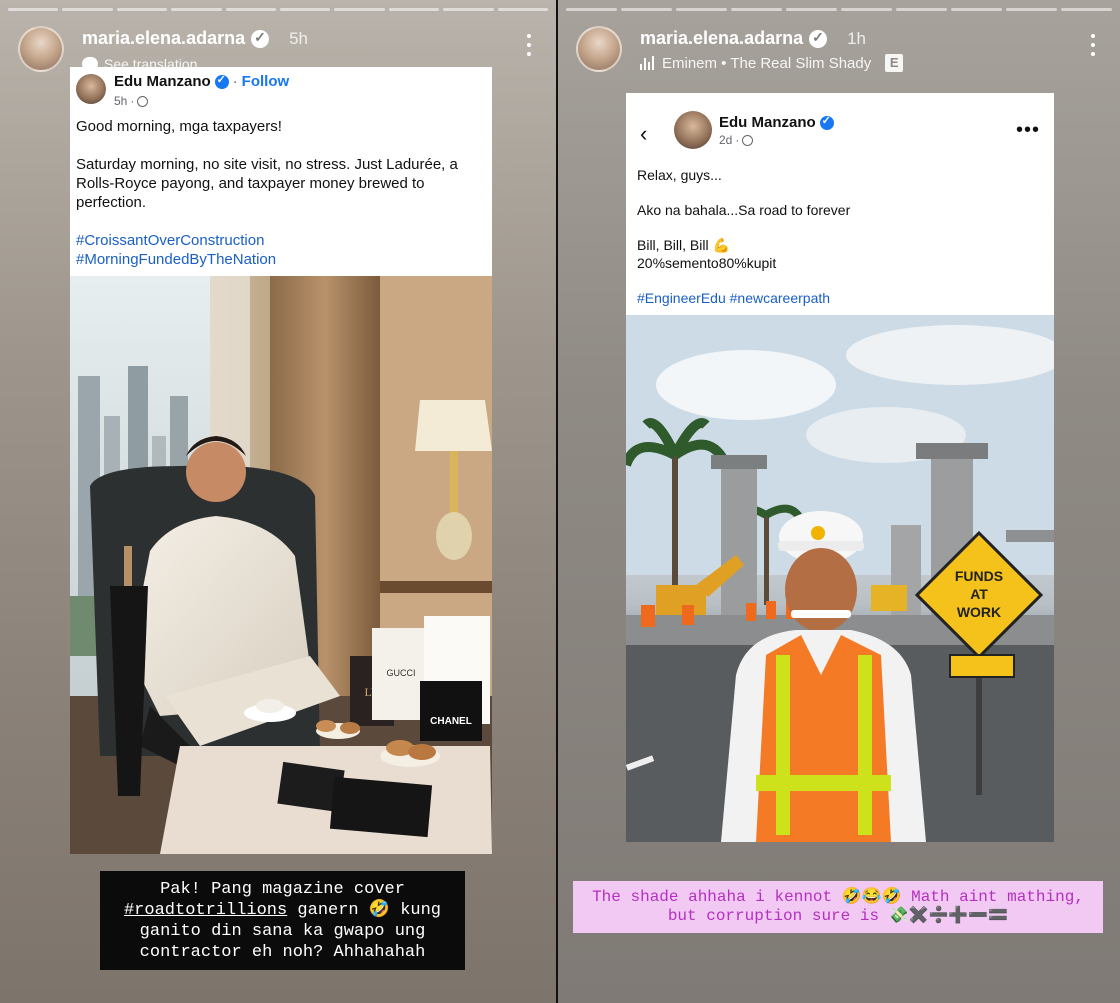 Image resolution: width=1120 pixels, height=1003 pixels. Describe the element at coordinates (195, 38) in the screenshot. I see `username: maria.elena.adarna 5h` at that location.